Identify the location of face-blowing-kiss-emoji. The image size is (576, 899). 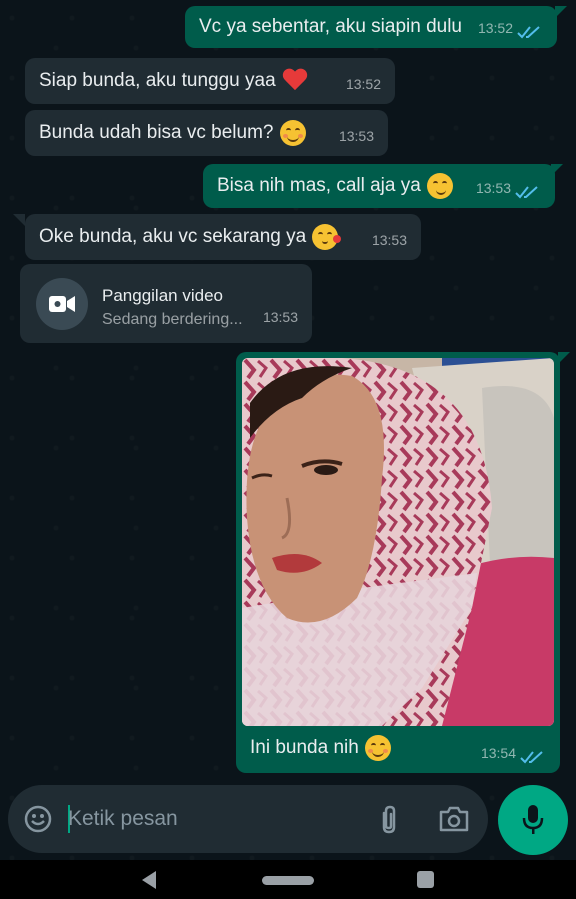
(327, 237).